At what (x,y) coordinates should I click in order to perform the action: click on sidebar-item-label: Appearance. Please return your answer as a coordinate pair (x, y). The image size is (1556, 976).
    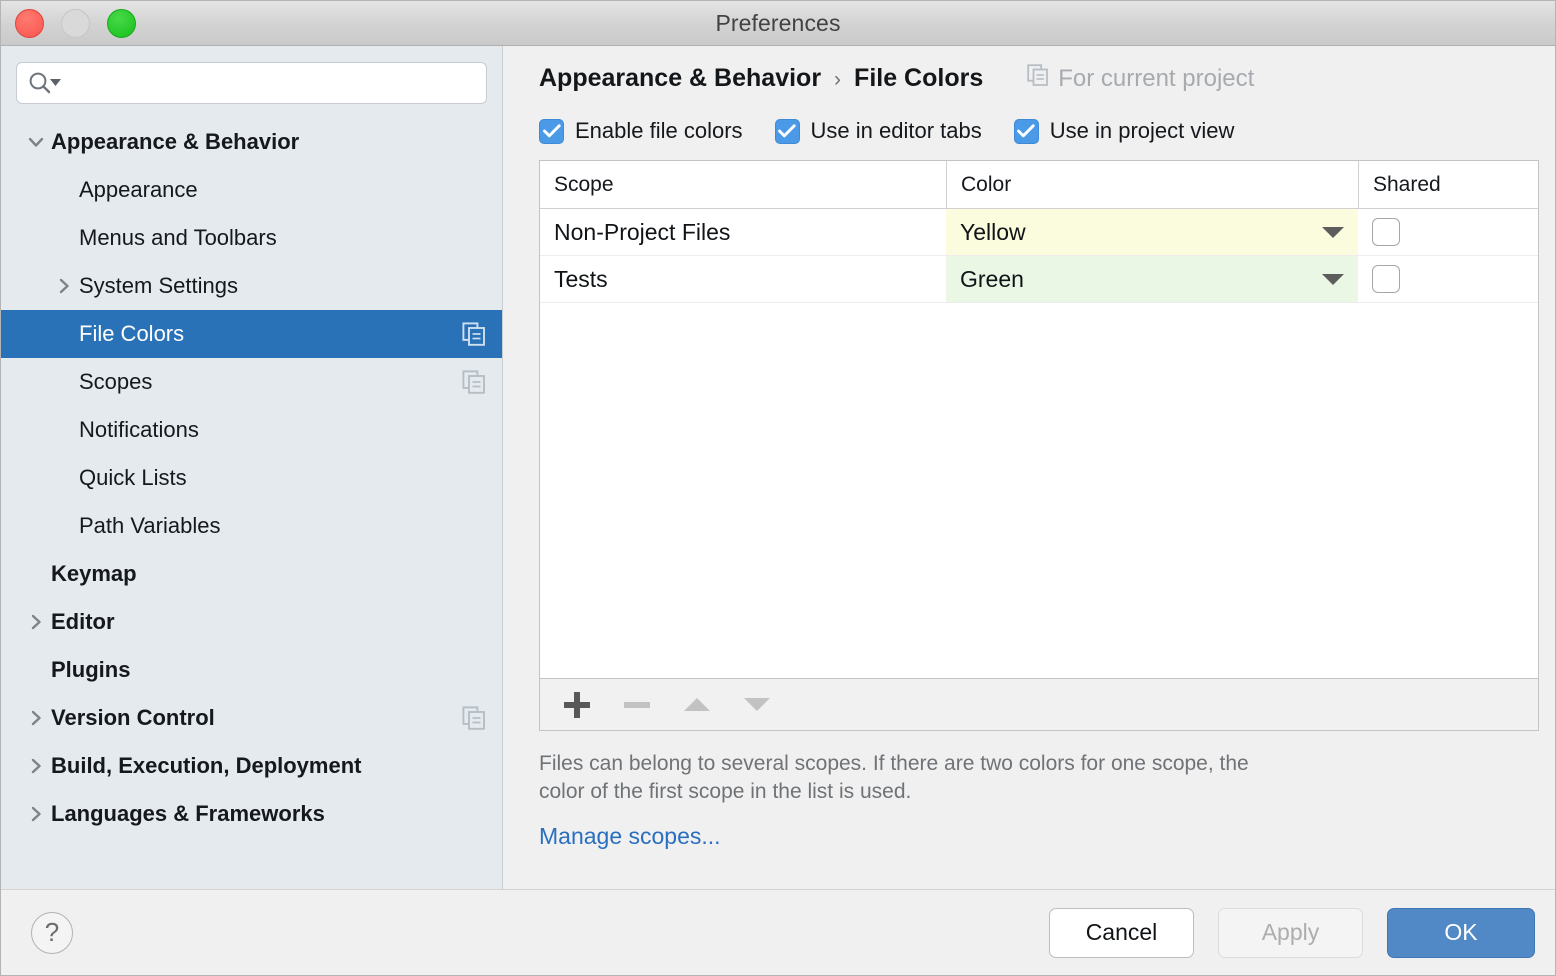
    Looking at the image, I should click on (138, 189).